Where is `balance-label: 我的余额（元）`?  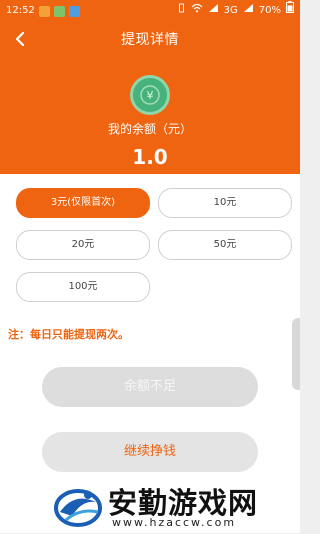
balance-label: 我的余额（元） is located at coordinates (149, 129).